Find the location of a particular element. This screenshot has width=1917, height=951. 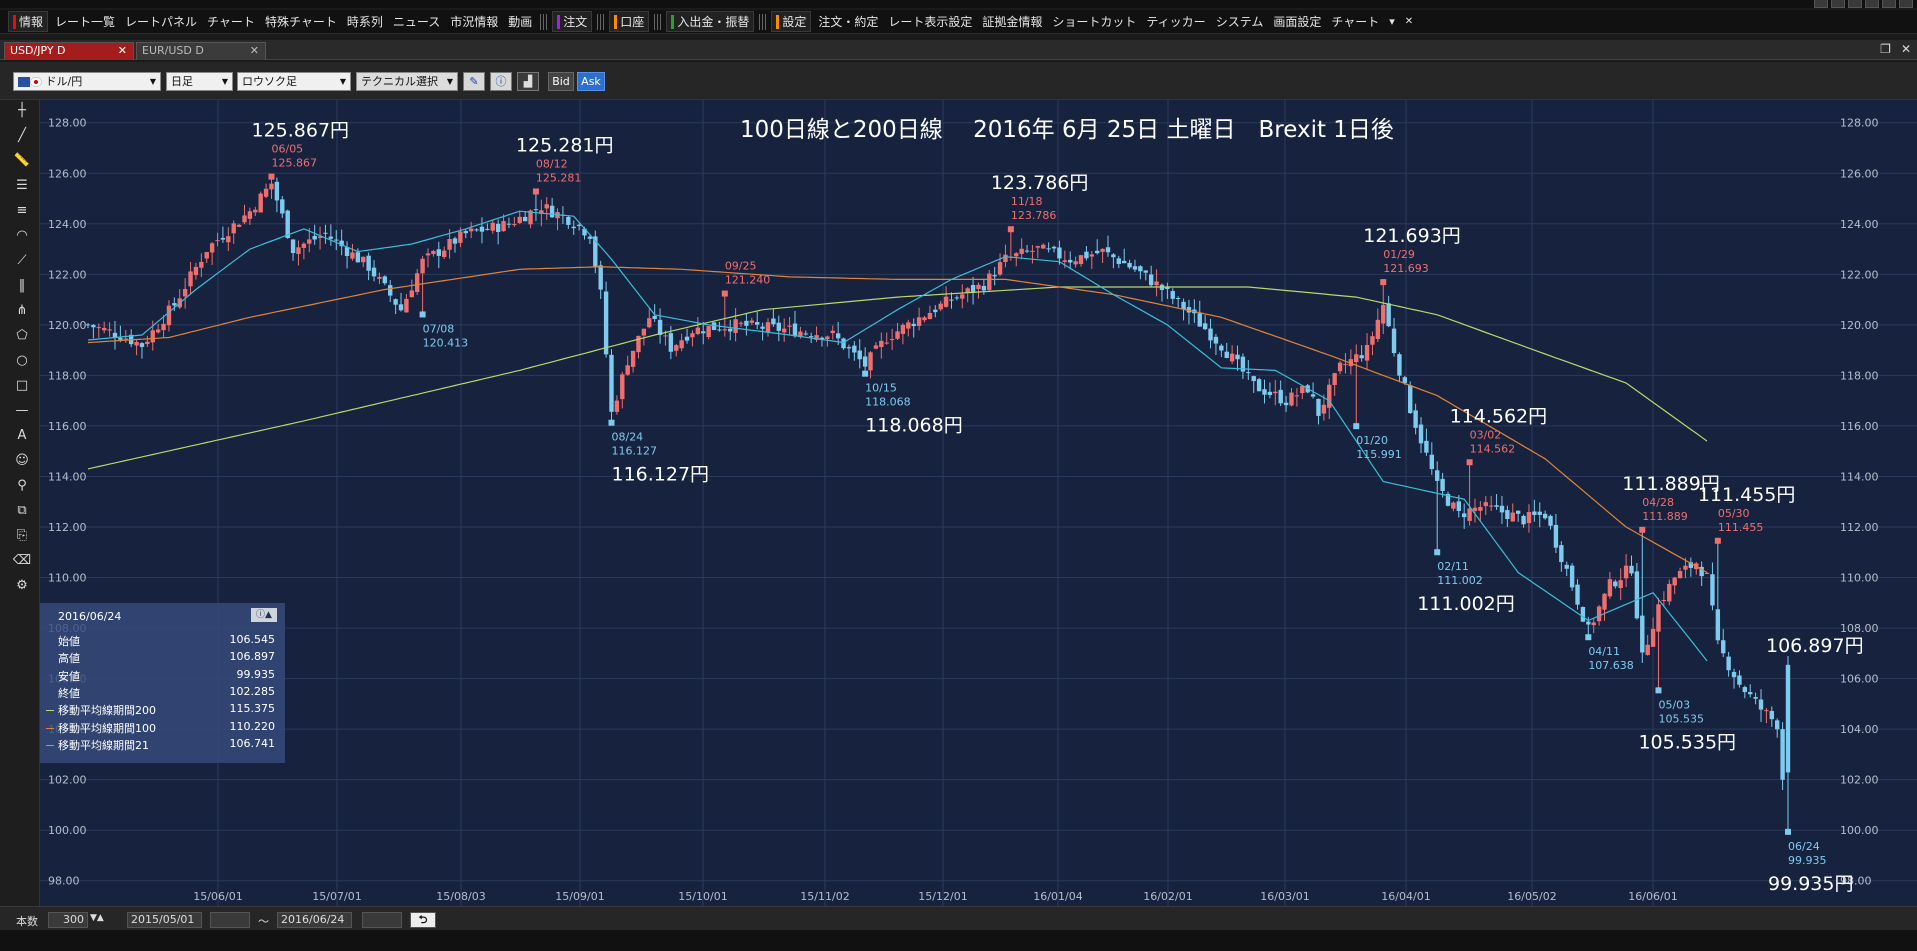

menu-item: ショートカット is located at coordinates (1094, 21).